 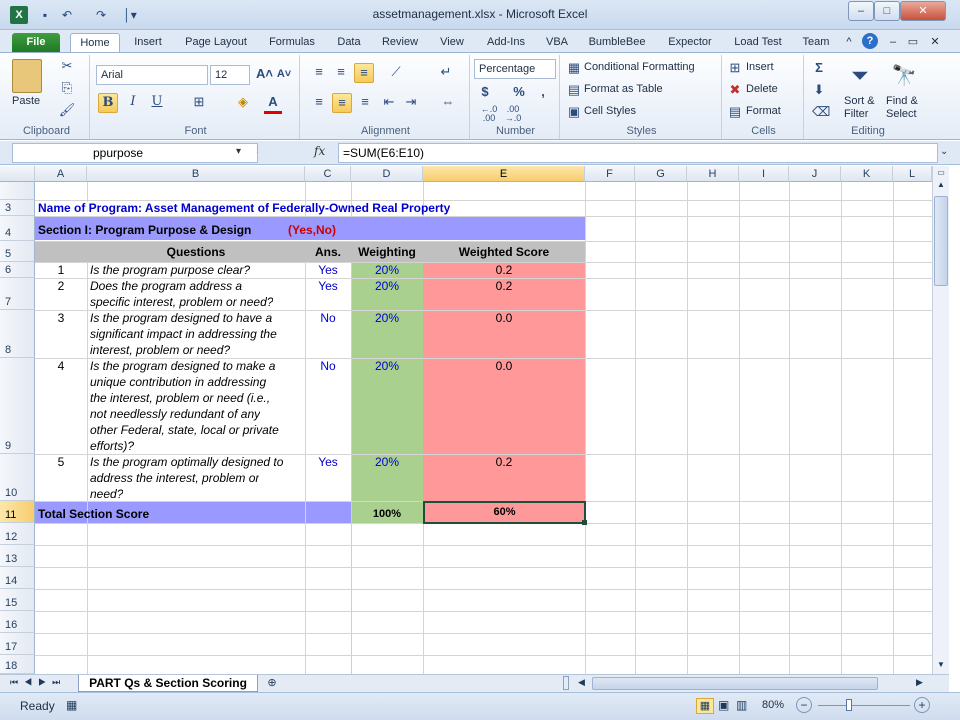 I want to click on orientation-icon: ⟋, so click(x=396, y=72).